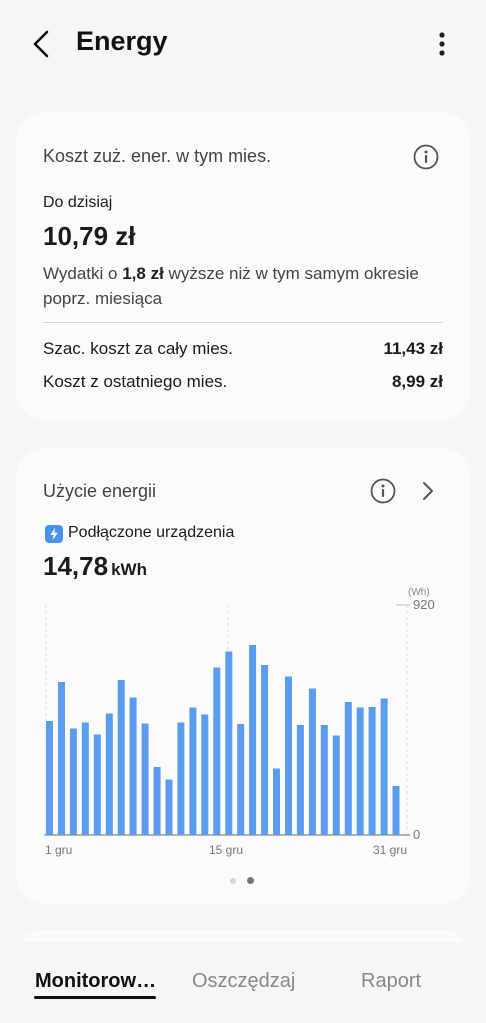  Describe the element at coordinates (54, 534) in the screenshot. I see `lightning-icon` at that location.